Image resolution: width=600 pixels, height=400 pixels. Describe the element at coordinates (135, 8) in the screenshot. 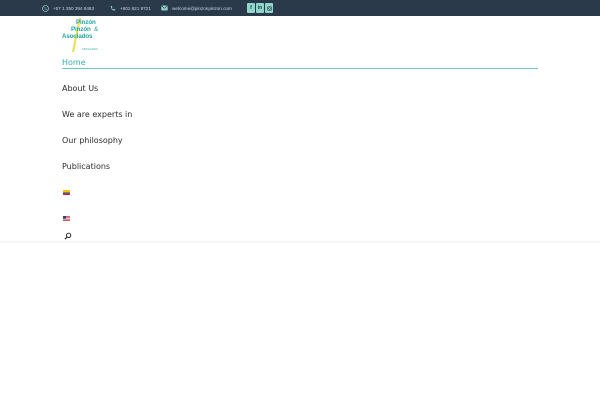

I see `phone-2-text: +601 621 9721` at that location.